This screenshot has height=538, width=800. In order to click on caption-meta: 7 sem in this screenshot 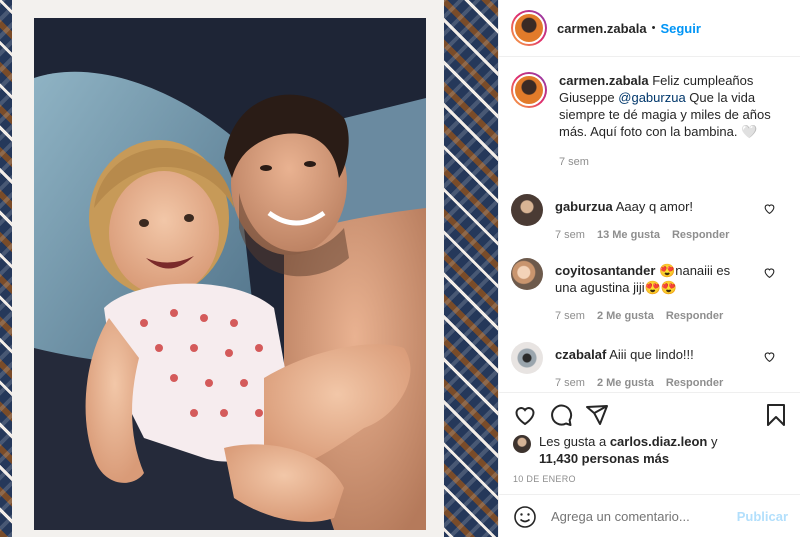, I will do `click(669, 162)`.